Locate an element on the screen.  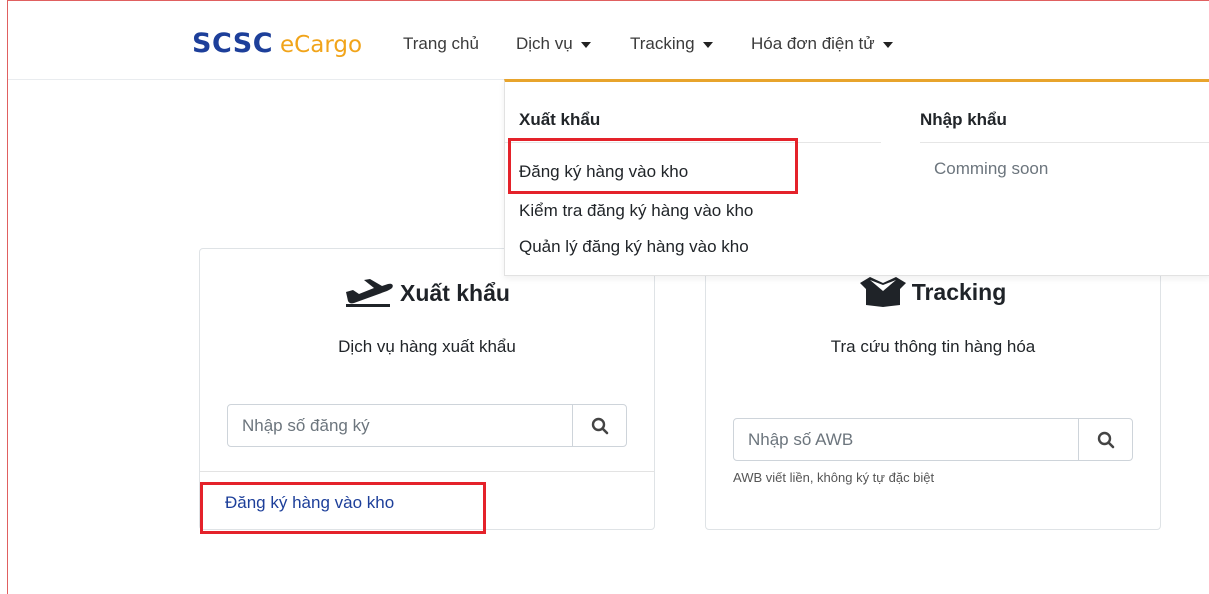
nav-services-dropdown: Dịch vụ is located at coordinates (553, 44).